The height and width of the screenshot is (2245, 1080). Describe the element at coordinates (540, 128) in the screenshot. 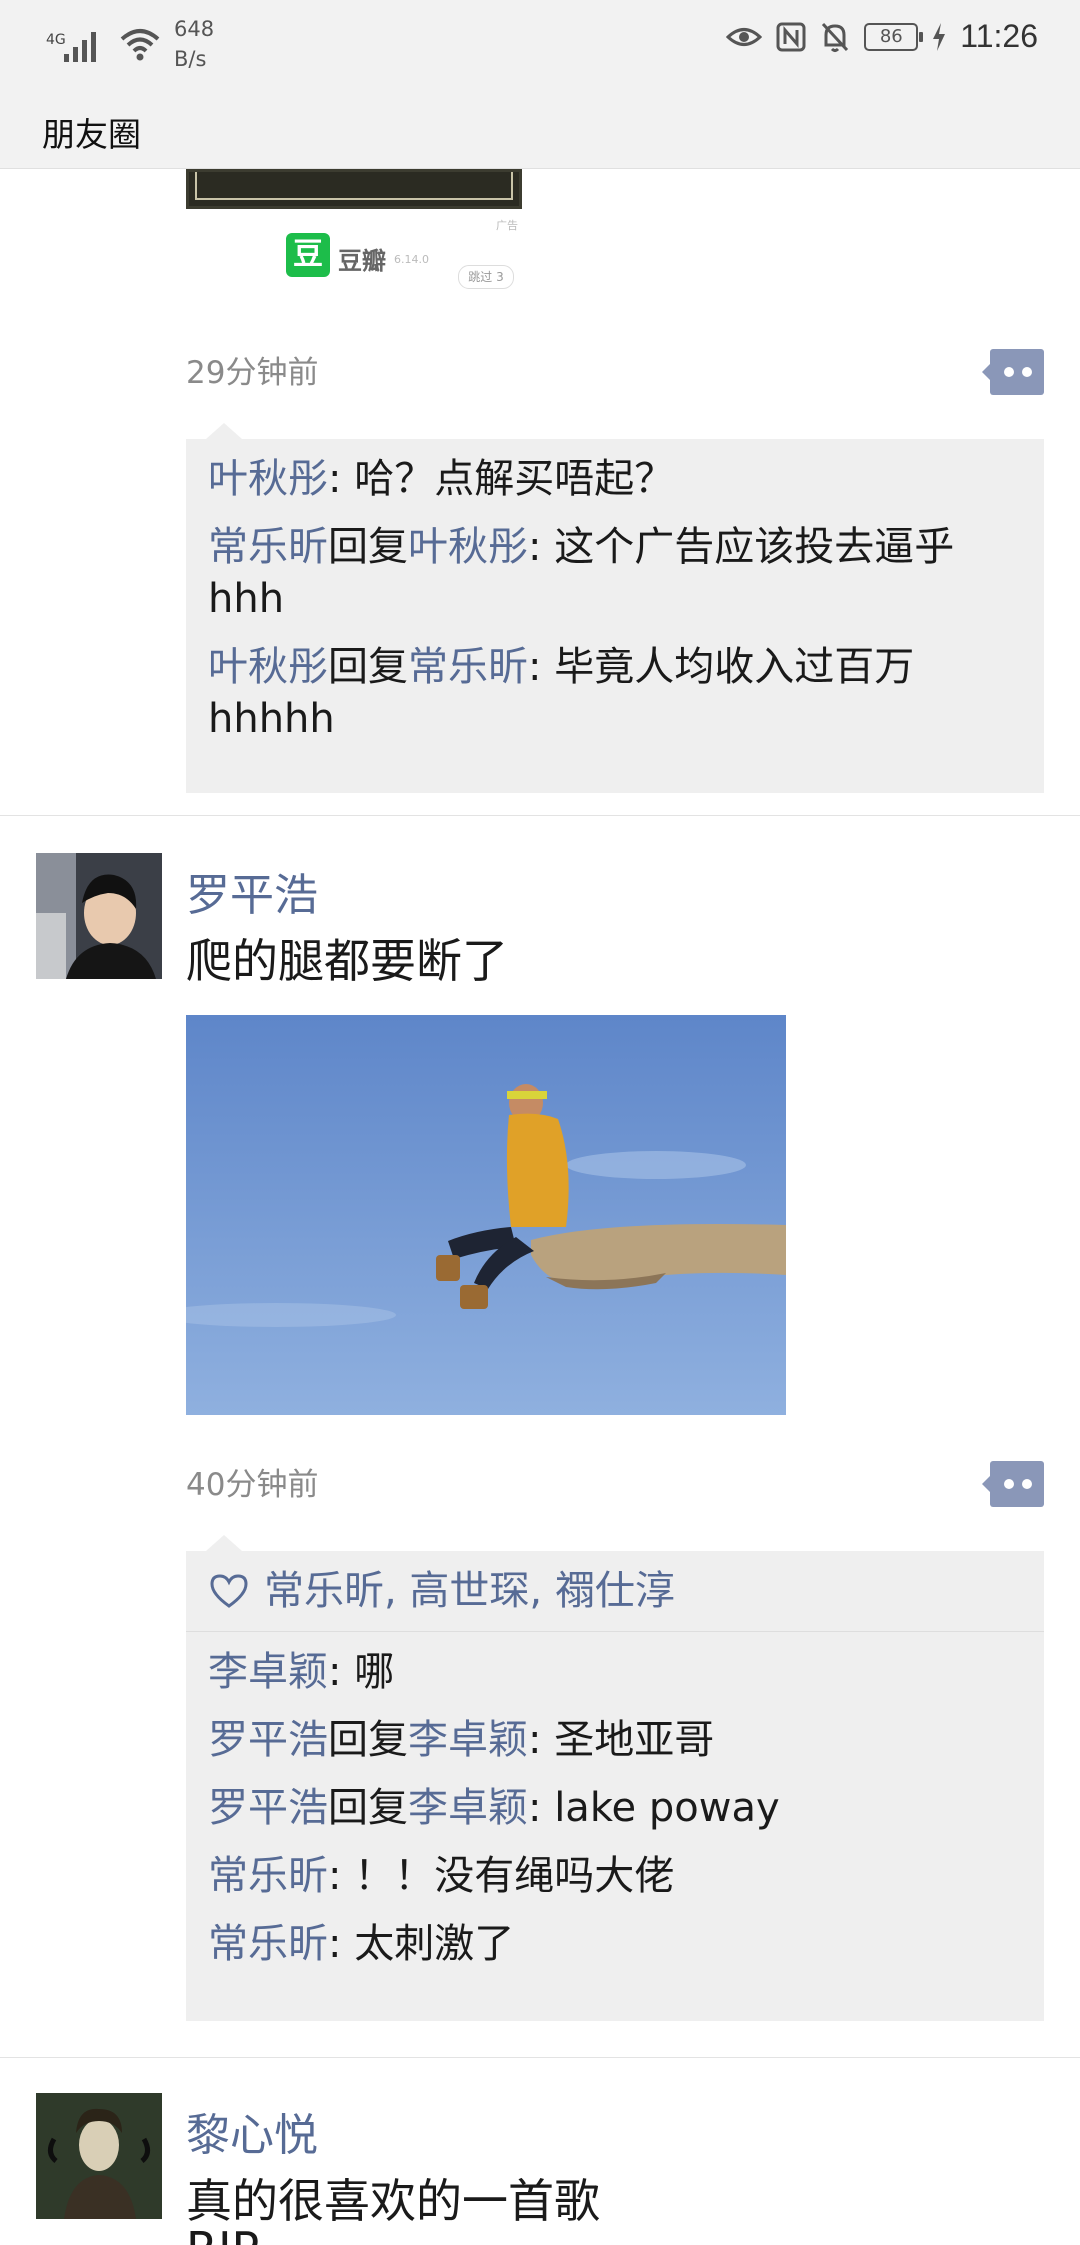

I see `nav-bar: 朋友圈` at that location.